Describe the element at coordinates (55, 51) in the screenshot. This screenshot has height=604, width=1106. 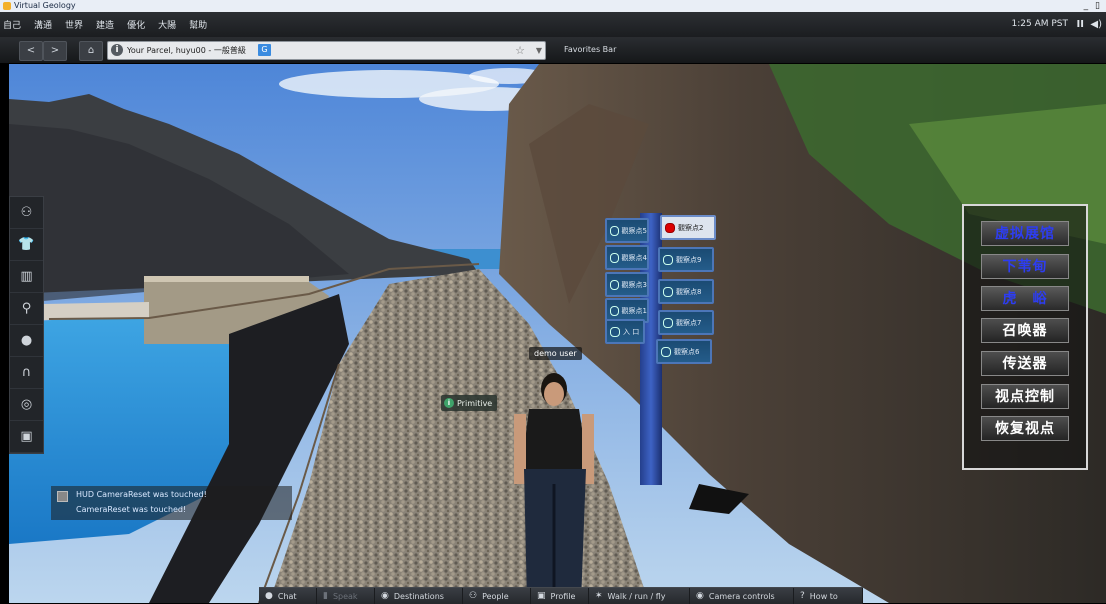
I see `forward-button: >` at that location.